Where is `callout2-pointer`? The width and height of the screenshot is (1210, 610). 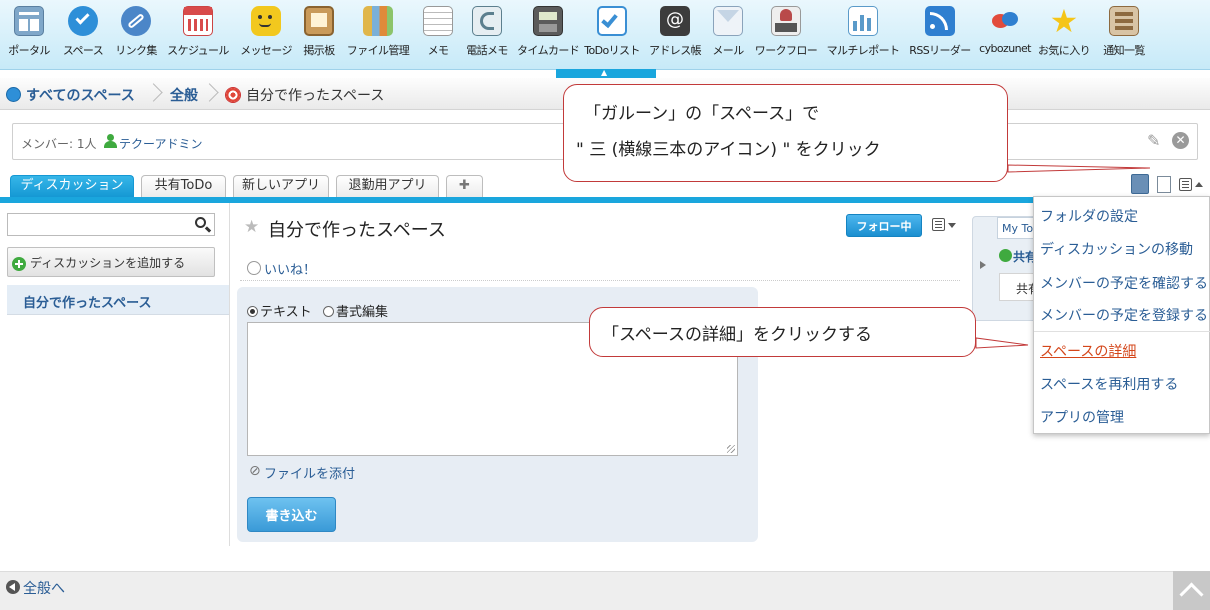 callout2-pointer is located at coordinates (1002, 343).